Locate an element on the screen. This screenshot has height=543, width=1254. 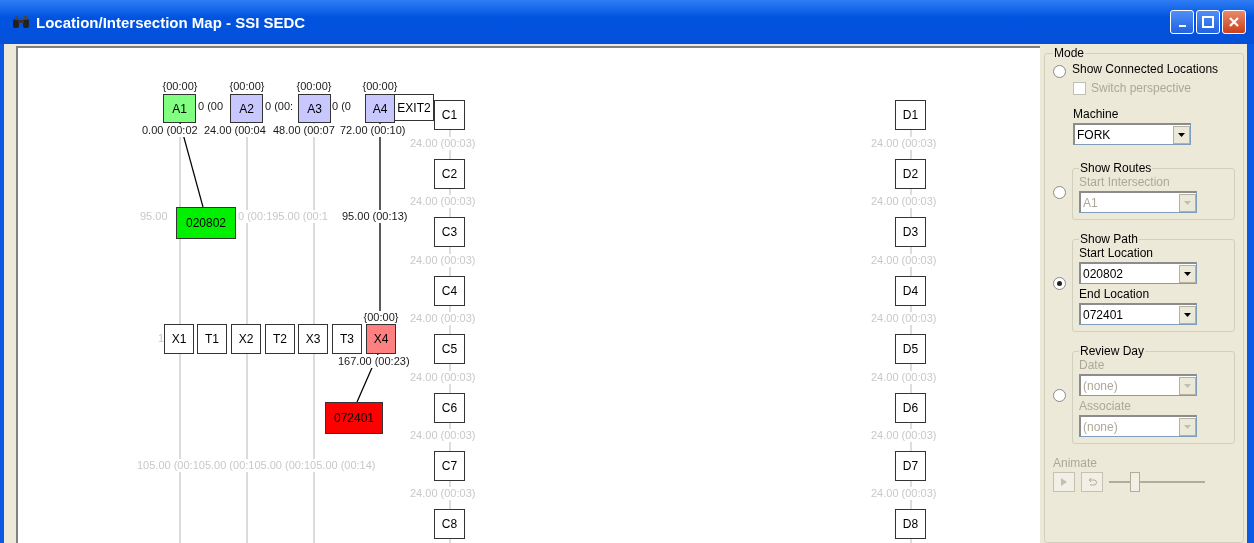
map-node: C8 is located at coordinates (449, 524).